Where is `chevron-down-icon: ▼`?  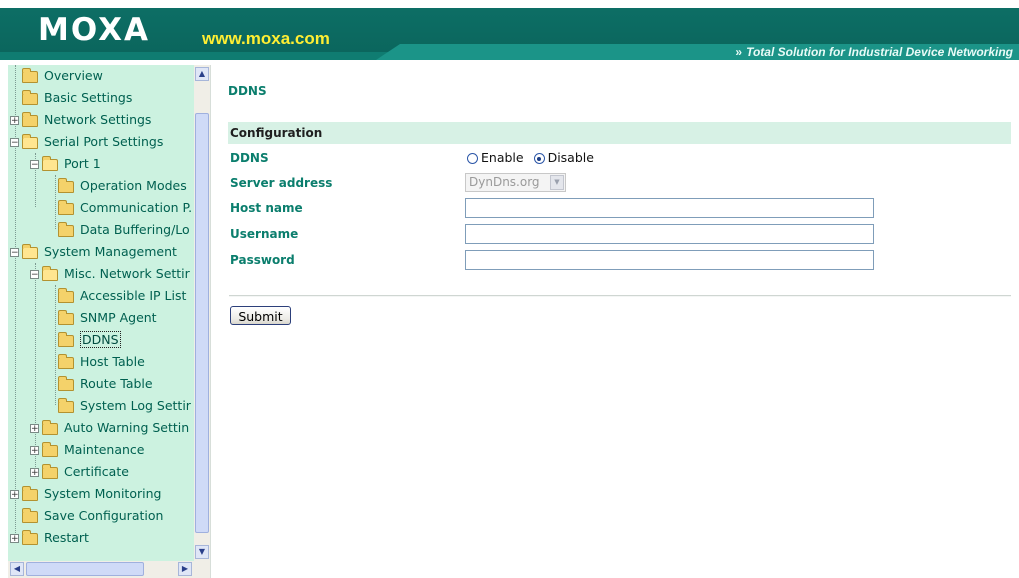
chevron-down-icon: ▼ is located at coordinates (557, 182).